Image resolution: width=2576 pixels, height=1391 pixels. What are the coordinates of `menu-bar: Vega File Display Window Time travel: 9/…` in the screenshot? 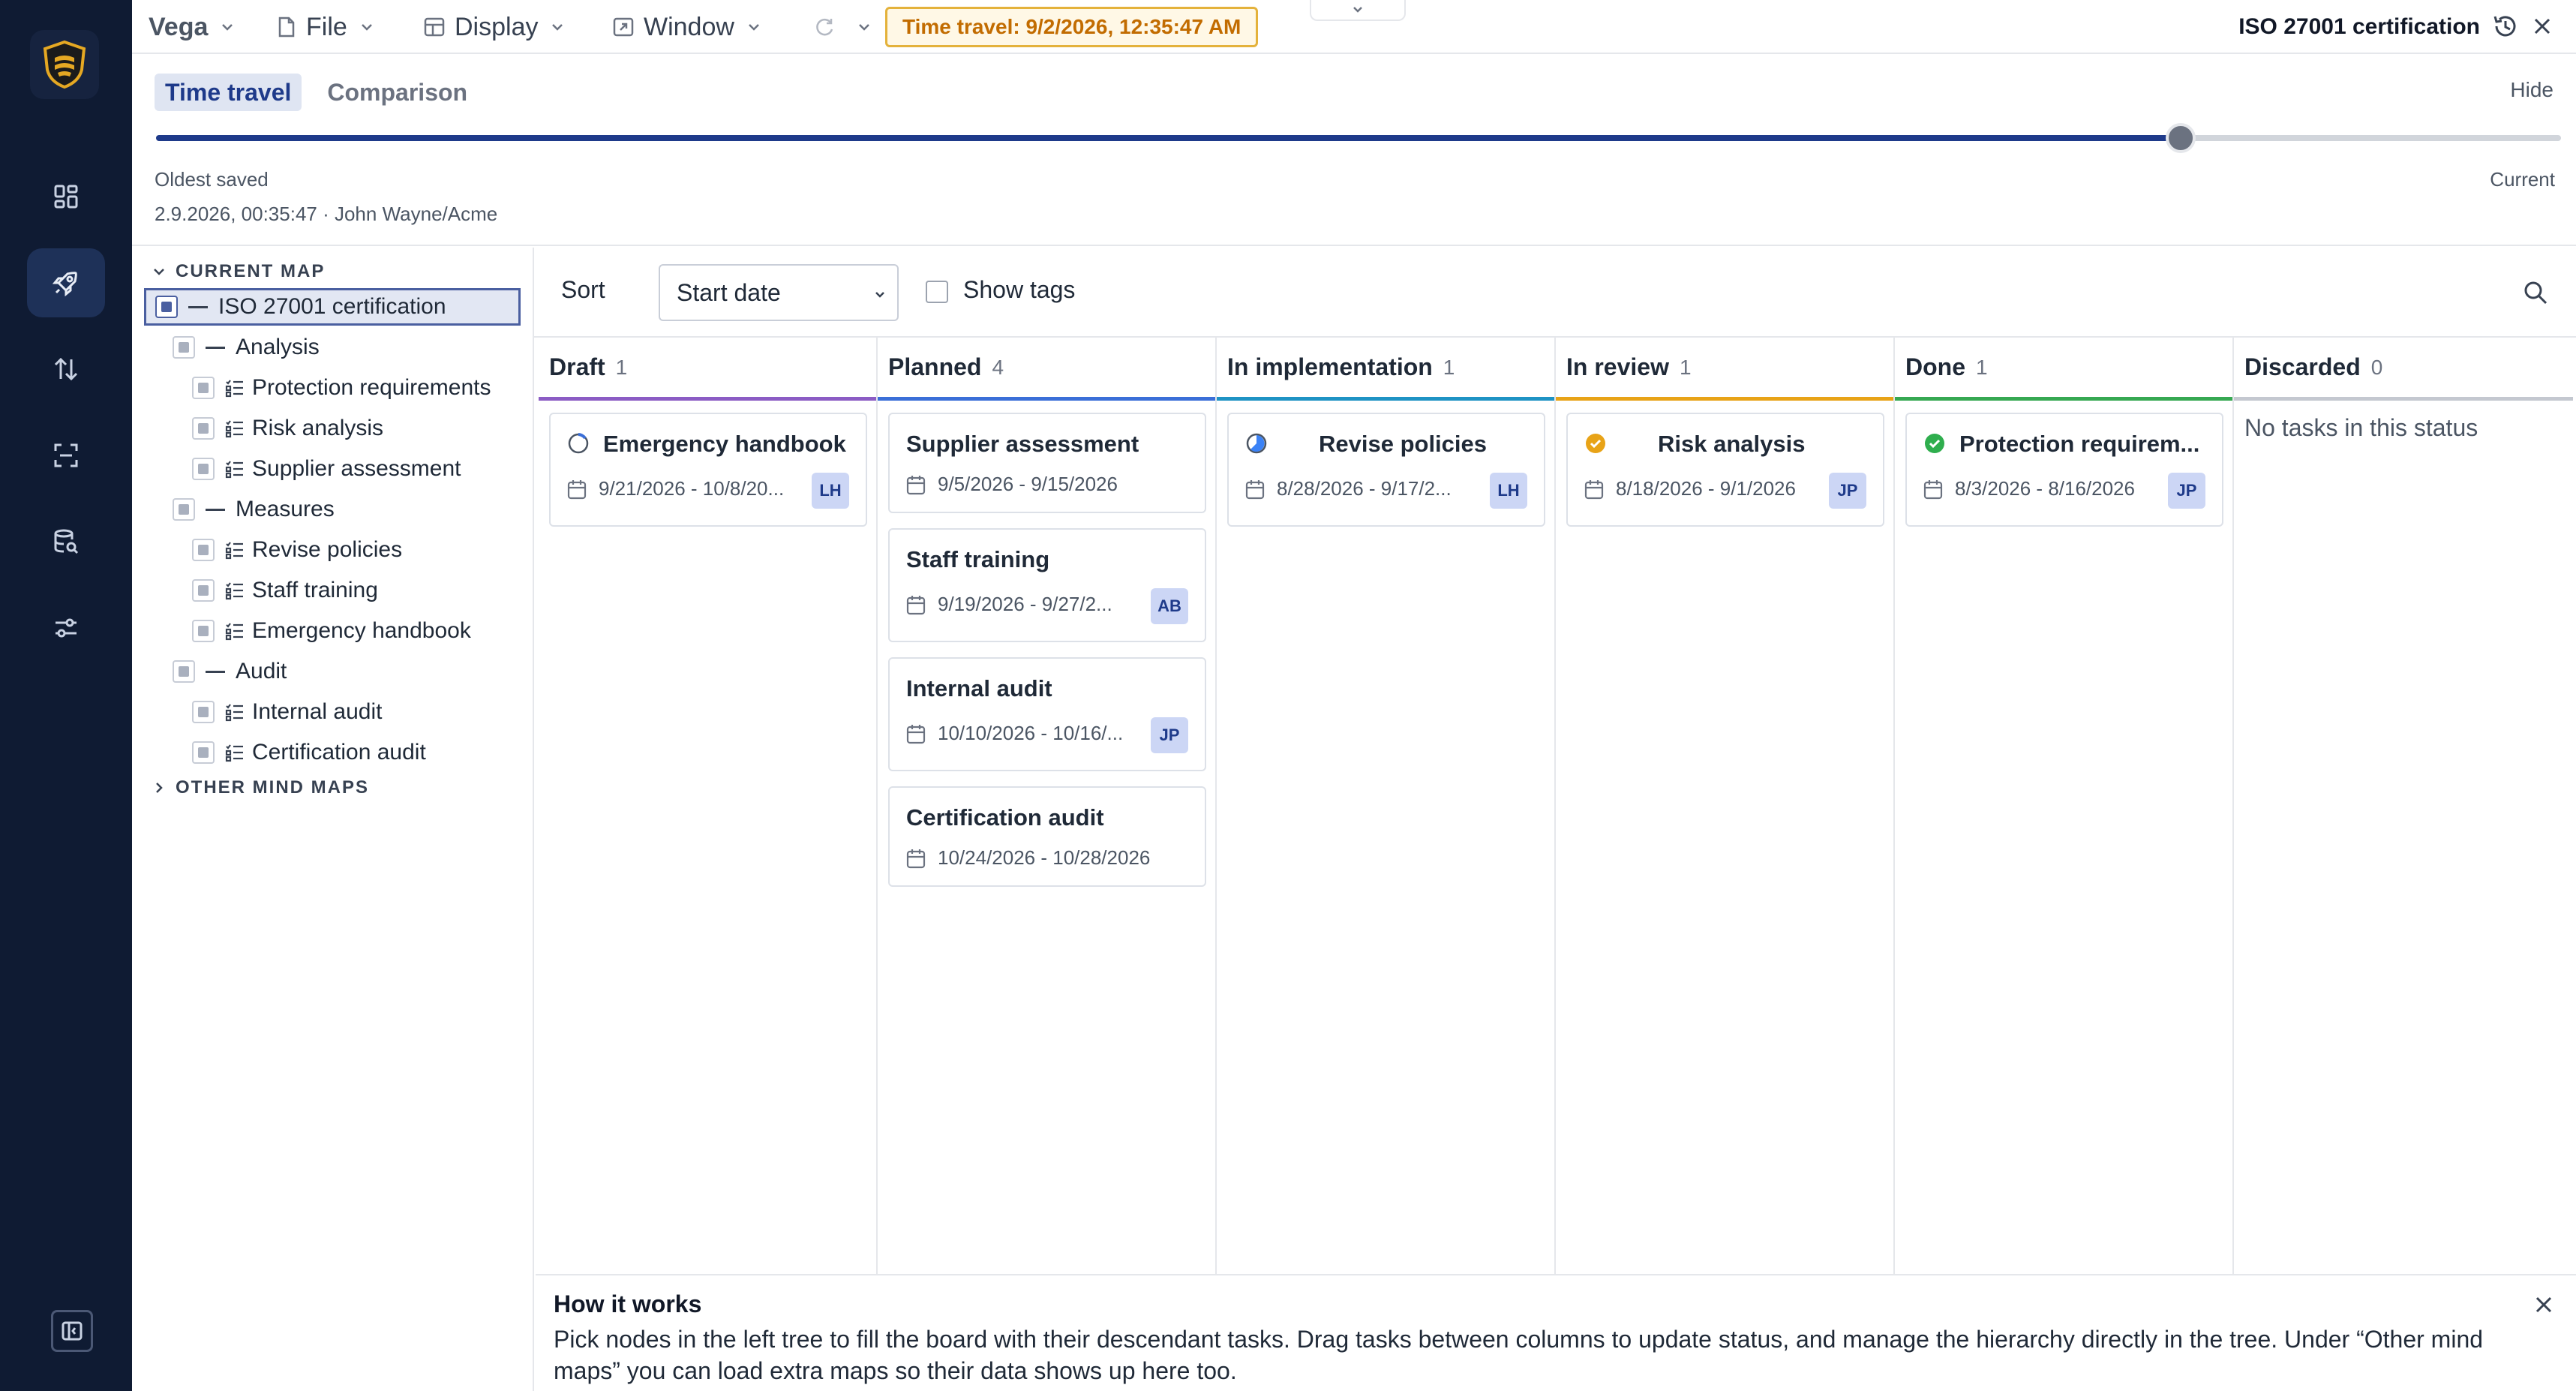 It's located at (1354, 27).